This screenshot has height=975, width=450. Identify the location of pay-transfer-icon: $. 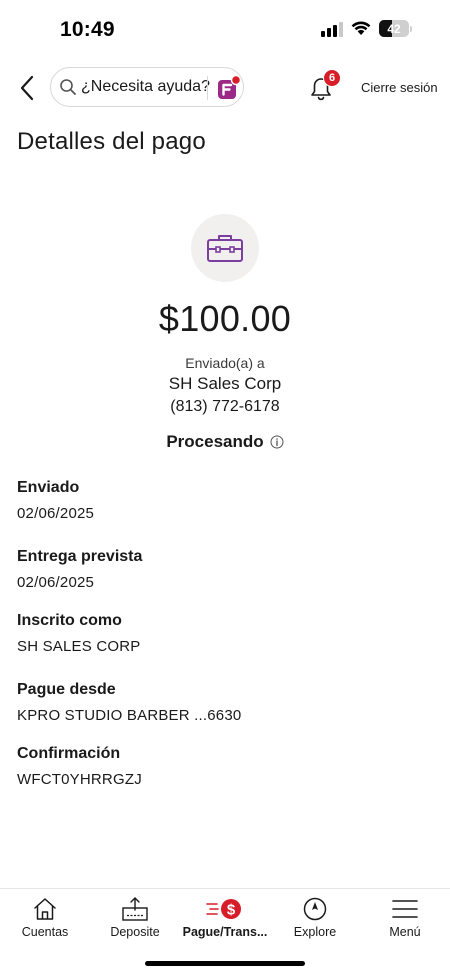
(223, 909).